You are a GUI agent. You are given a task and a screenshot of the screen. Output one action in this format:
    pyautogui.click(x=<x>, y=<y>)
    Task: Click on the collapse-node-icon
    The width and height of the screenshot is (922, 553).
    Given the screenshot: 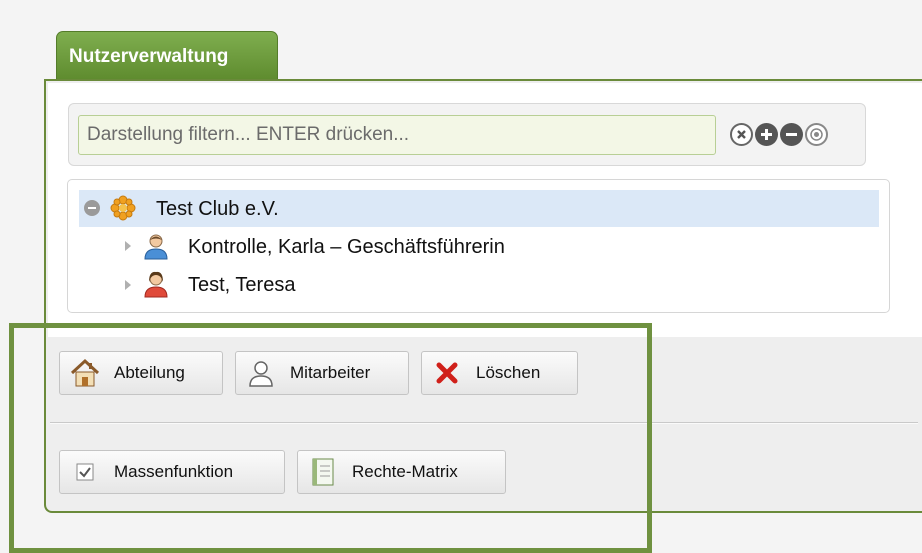 What is the action you would take?
    pyautogui.click(x=92, y=208)
    